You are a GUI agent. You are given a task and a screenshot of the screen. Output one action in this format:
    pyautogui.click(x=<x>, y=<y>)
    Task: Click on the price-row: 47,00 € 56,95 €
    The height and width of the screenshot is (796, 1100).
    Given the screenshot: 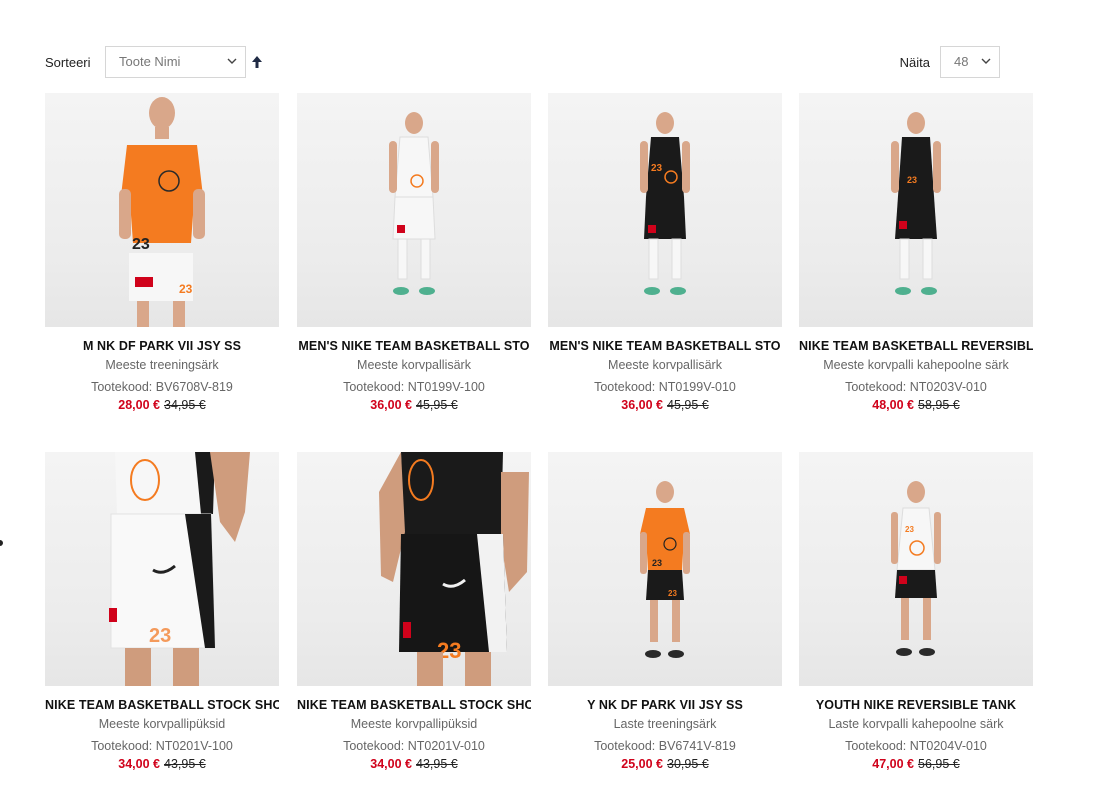 What is the action you would take?
    pyautogui.click(x=916, y=764)
    